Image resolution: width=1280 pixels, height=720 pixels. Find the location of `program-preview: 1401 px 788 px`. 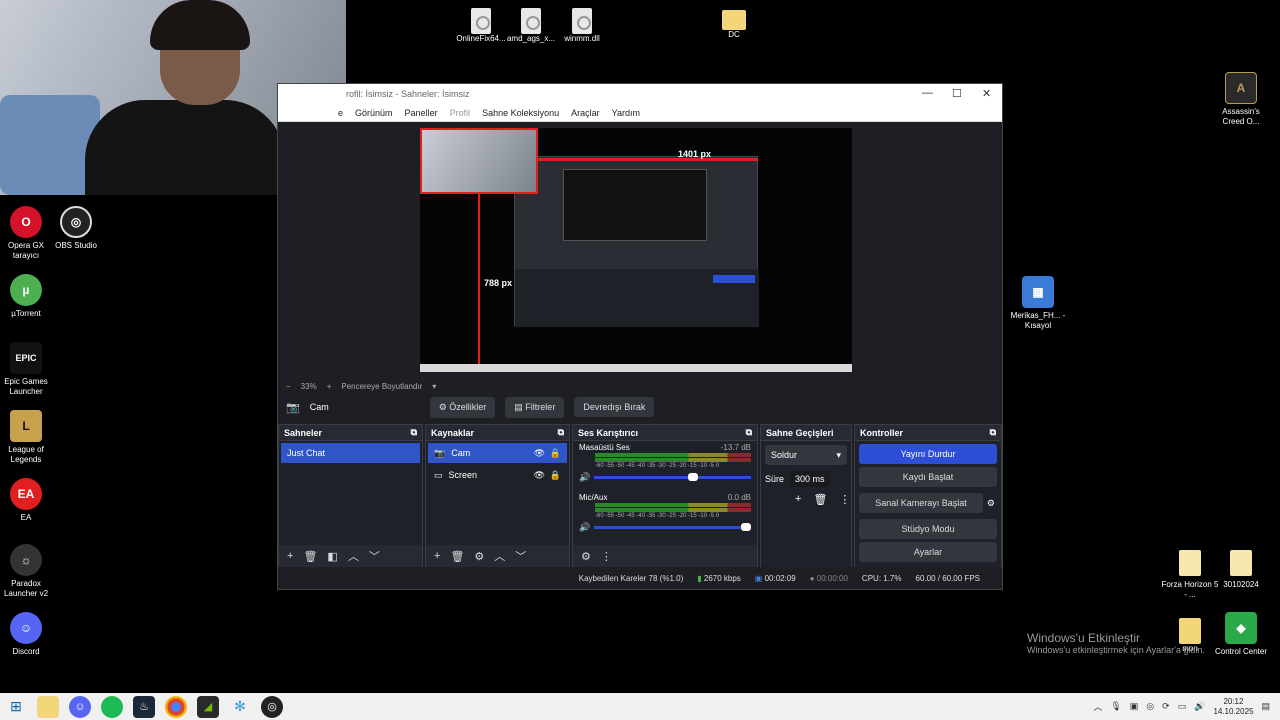

program-preview: 1401 px 788 px is located at coordinates (636, 250).